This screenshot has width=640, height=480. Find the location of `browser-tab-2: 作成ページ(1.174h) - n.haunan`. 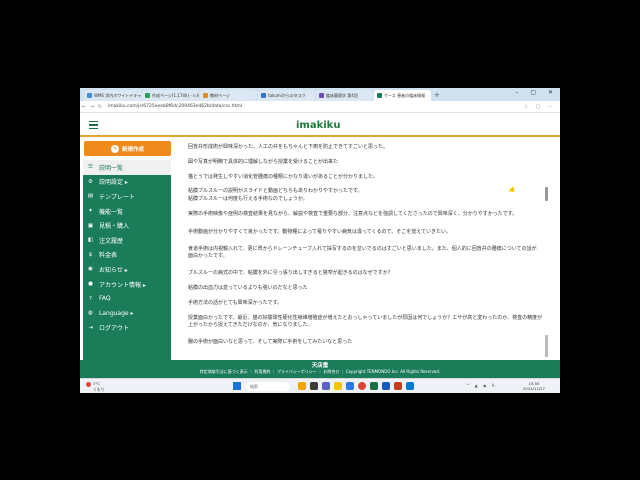

browser-tab-2: 作成ページ(1.174h) - n.haunan is located at coordinates (170, 95).